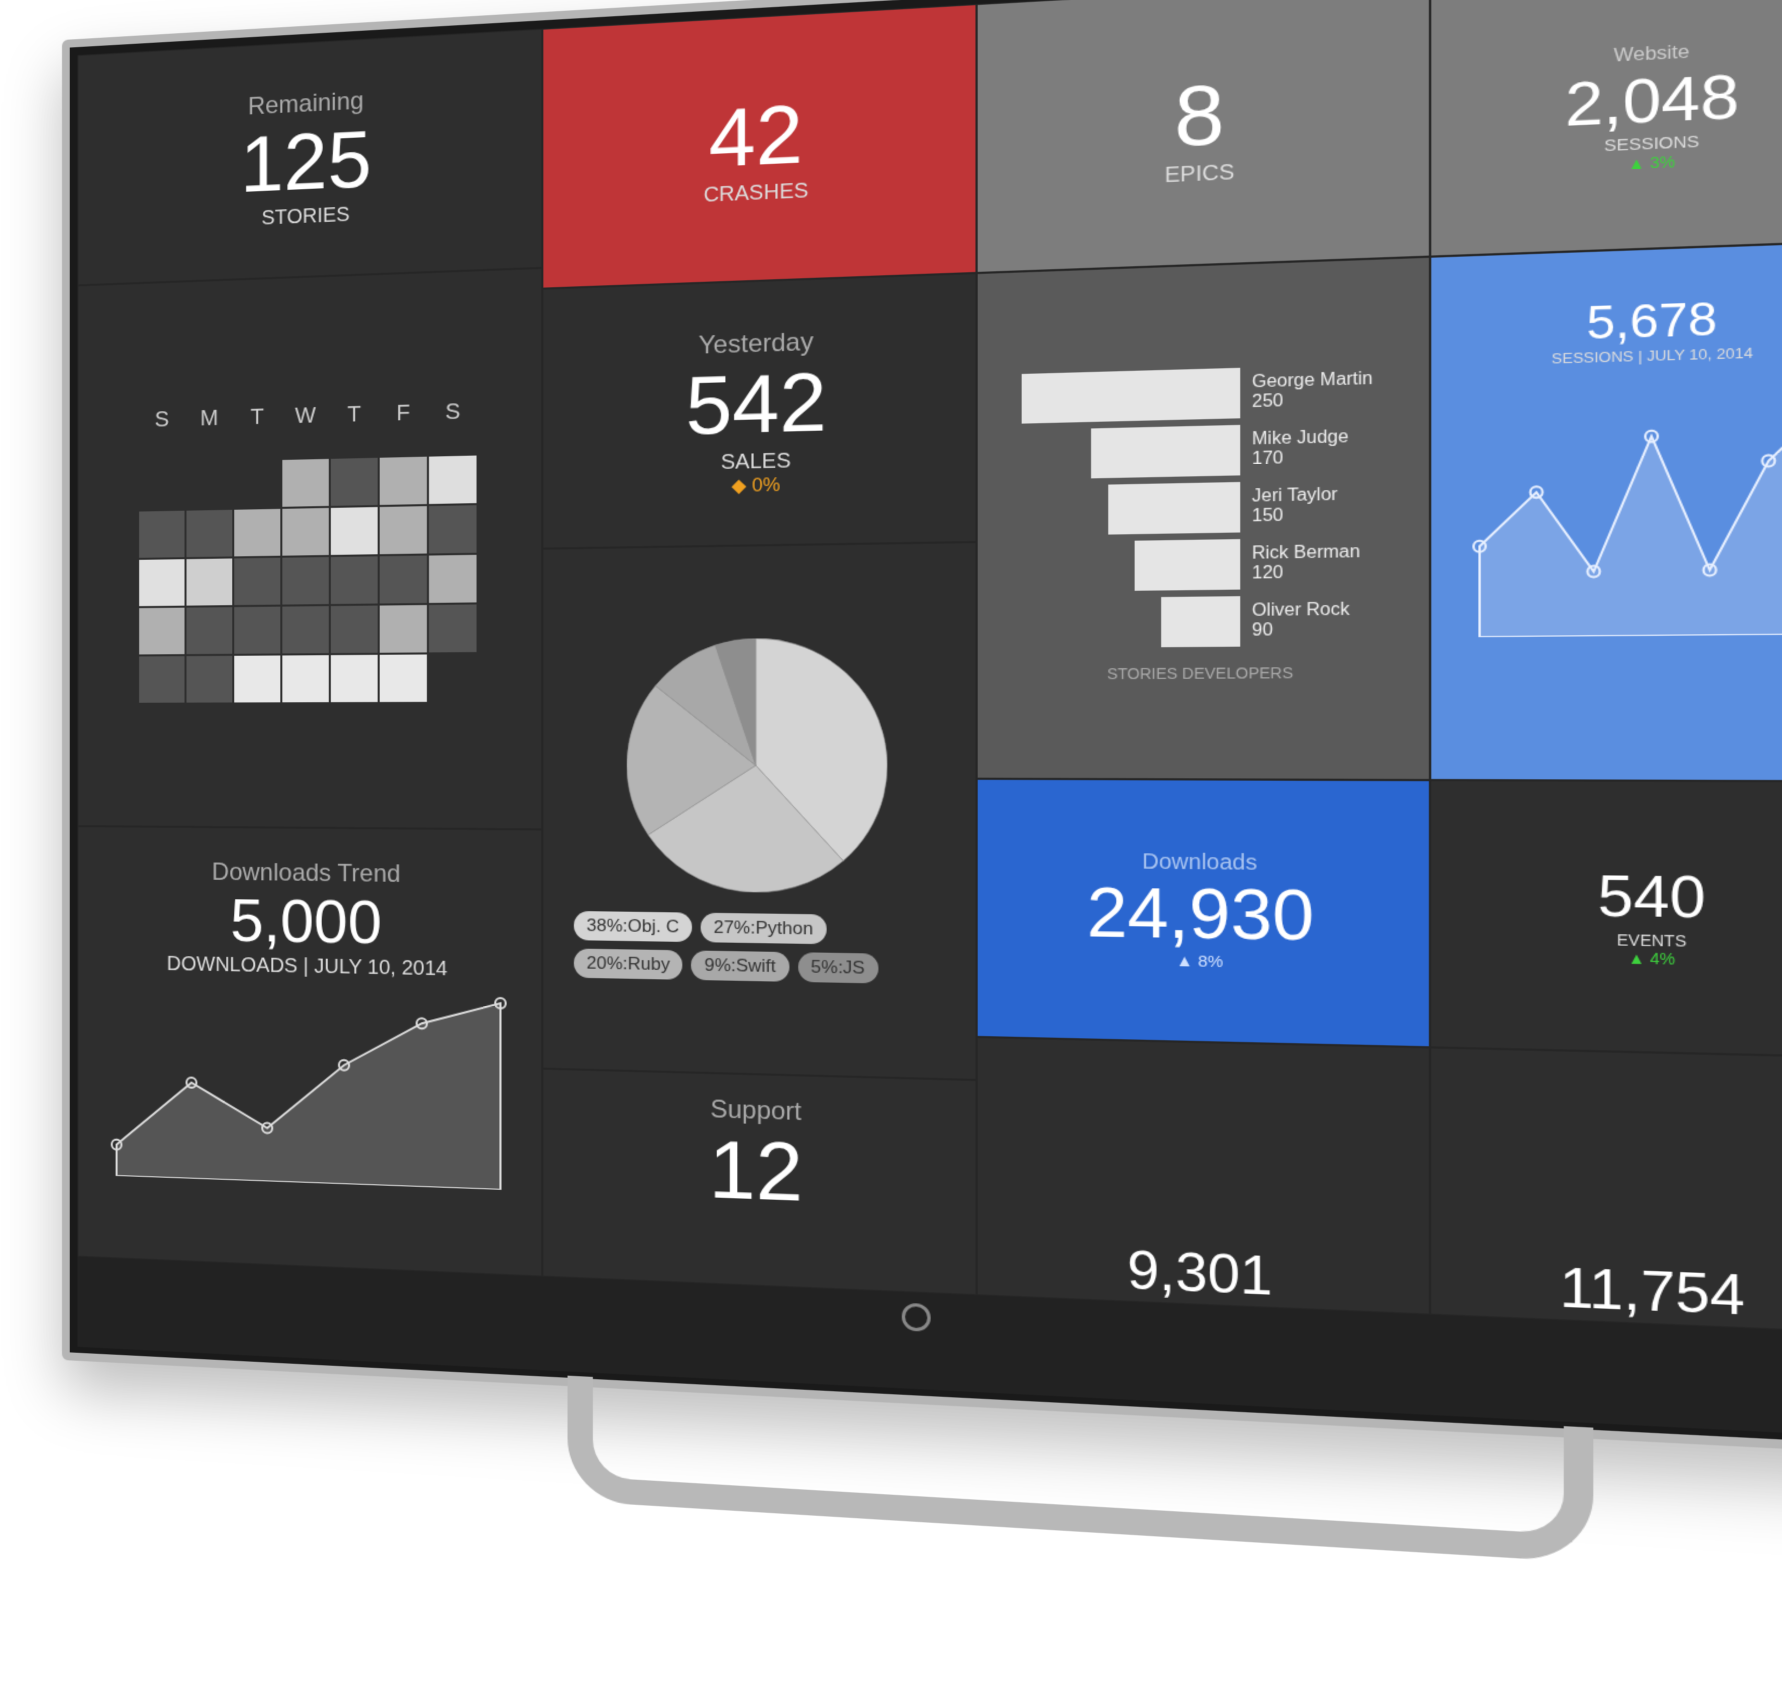 This screenshot has width=1782, height=1682. Describe the element at coordinates (306, 160) in the screenshot. I see `tile-value: 125` at that location.